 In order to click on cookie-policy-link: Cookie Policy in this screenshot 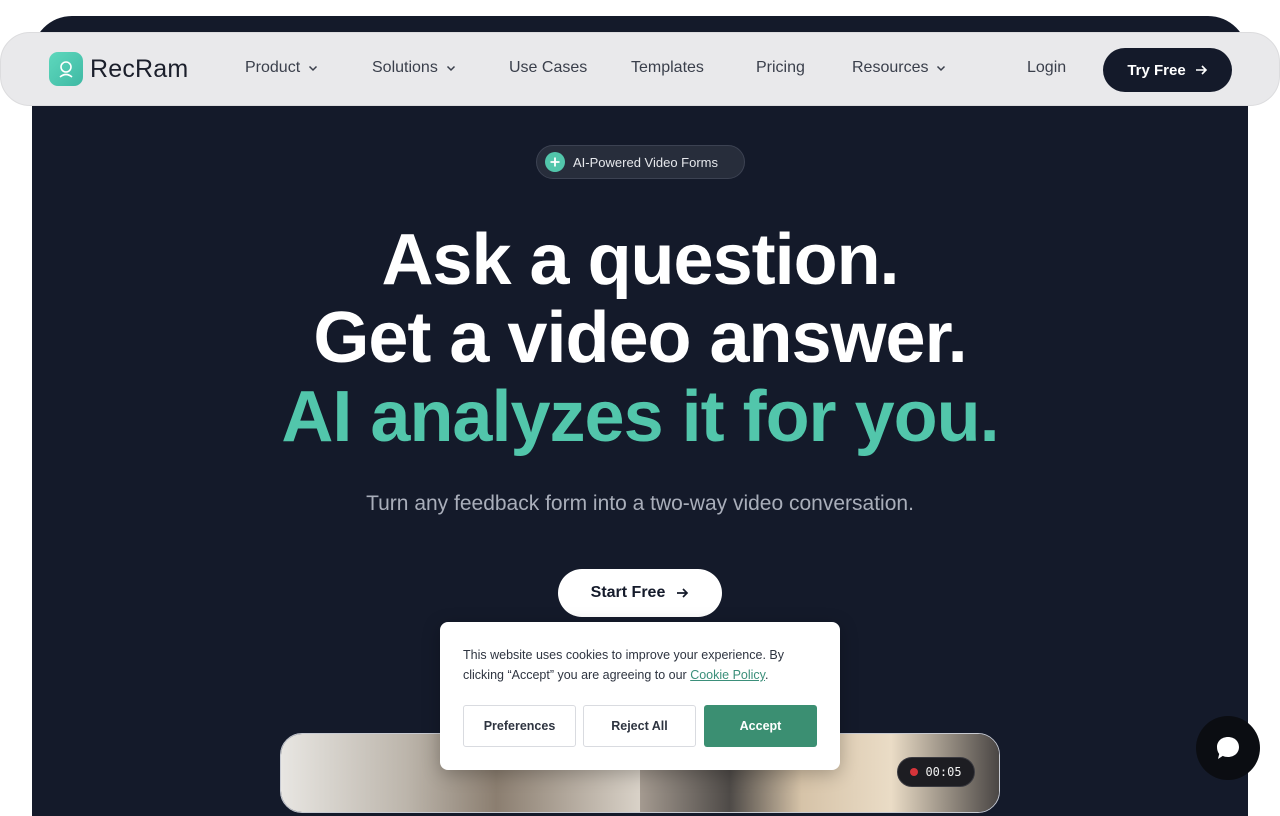, I will do `click(727, 675)`.